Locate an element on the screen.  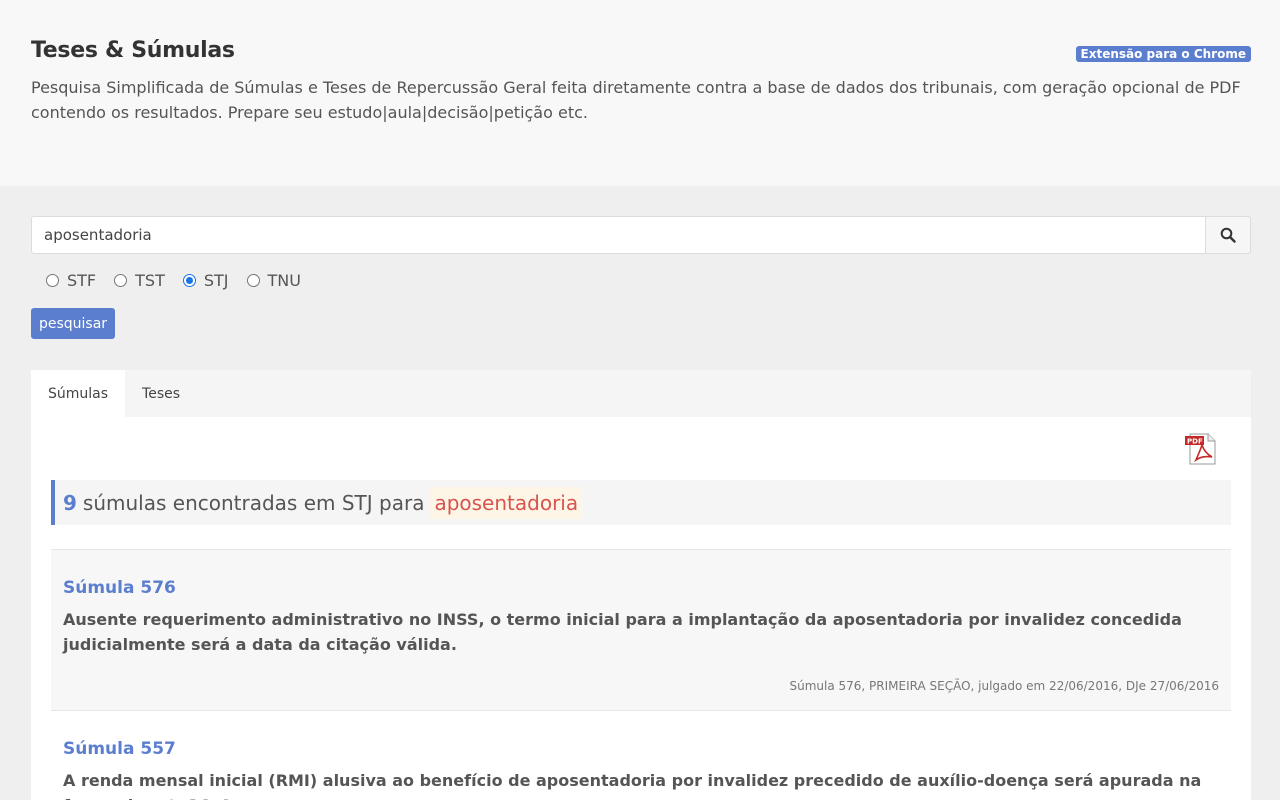
court-radio-group: STF TST STJ TNU is located at coordinates (182, 280).